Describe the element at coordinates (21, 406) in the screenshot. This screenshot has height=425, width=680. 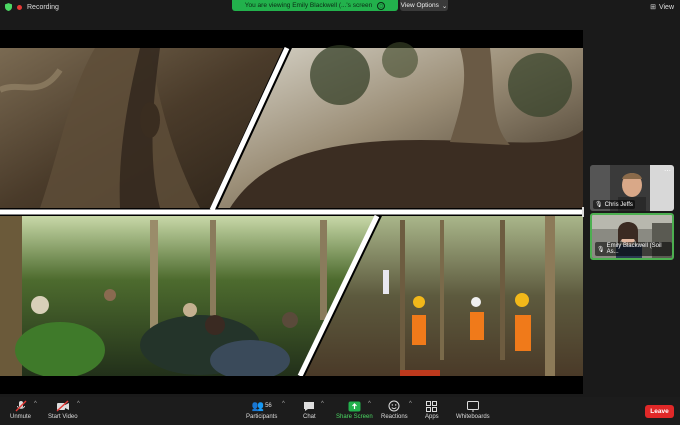
I see `microphone-off-icon` at that location.